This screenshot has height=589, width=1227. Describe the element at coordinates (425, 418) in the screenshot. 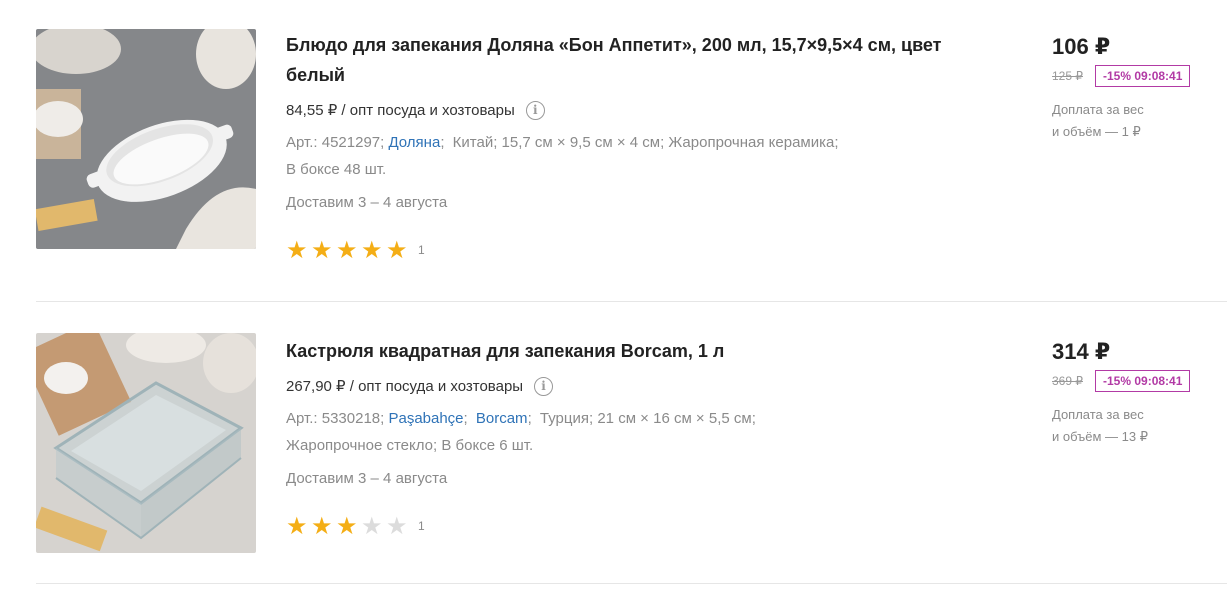

I see `brand-link: Paşabahçe` at that location.